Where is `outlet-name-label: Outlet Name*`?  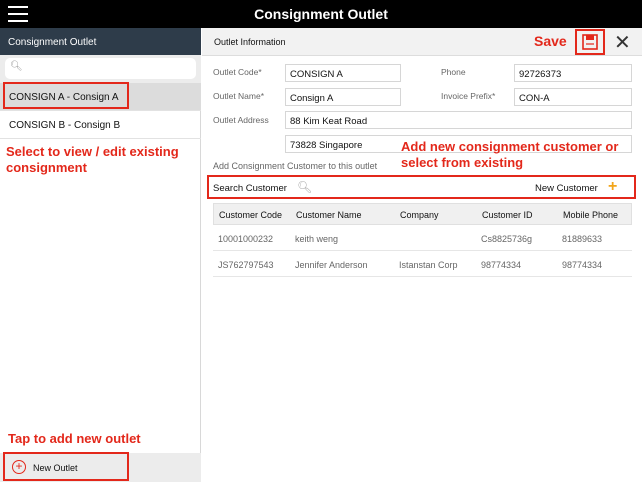
outlet-name-label: Outlet Name* is located at coordinates (239, 96).